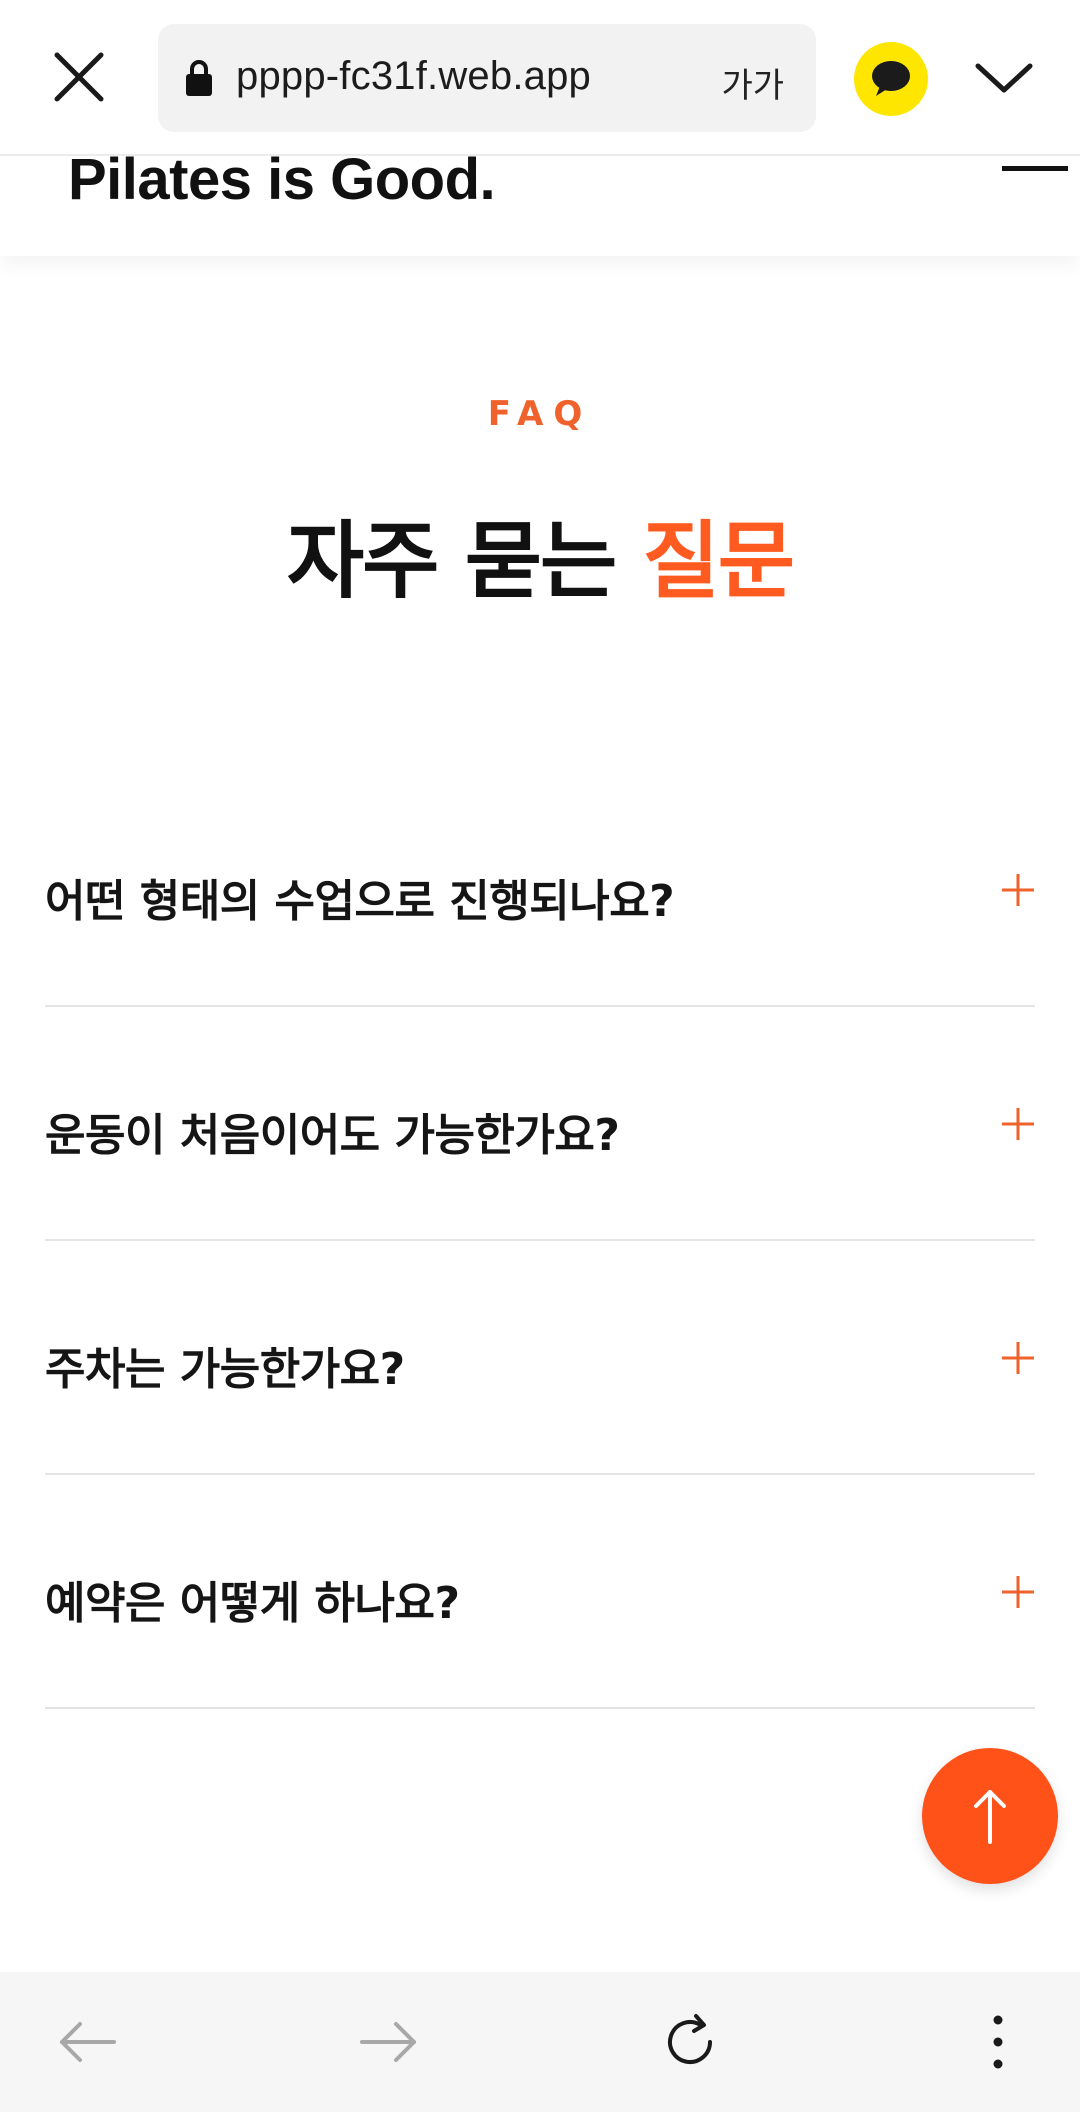  I want to click on font-size-button: 가가, so click(752, 82).